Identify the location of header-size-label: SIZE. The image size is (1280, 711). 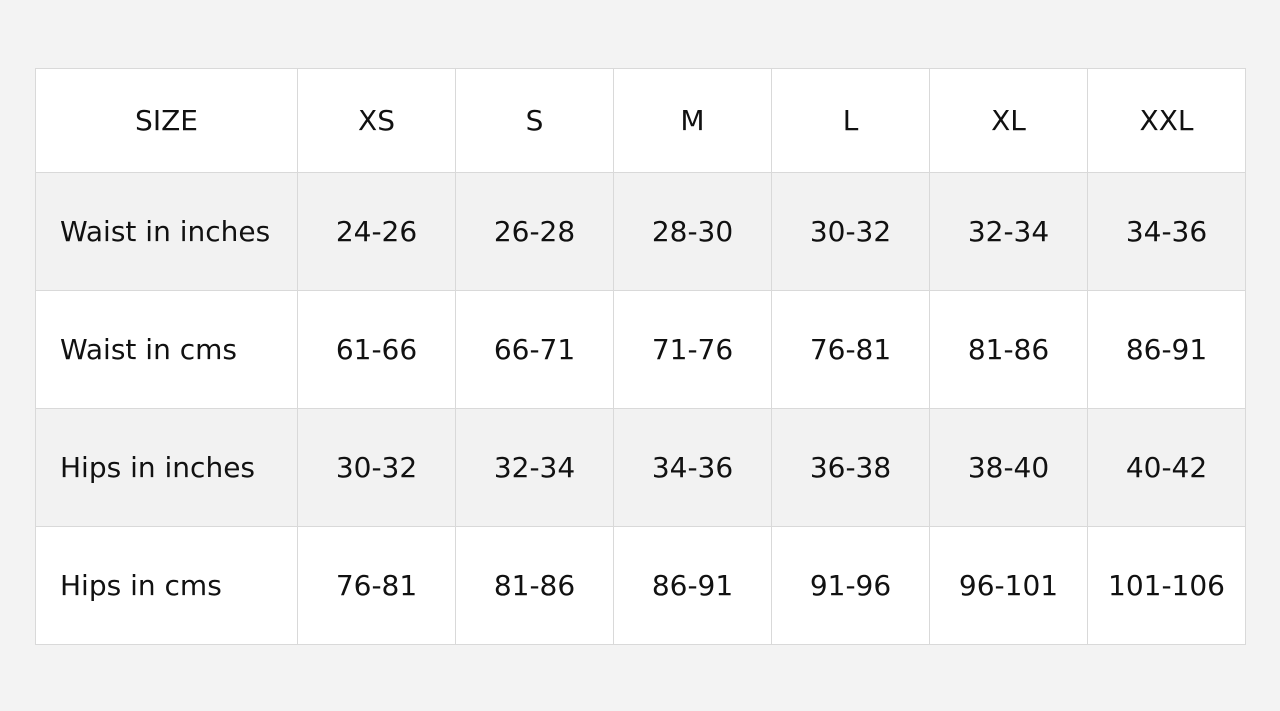
(166, 120).